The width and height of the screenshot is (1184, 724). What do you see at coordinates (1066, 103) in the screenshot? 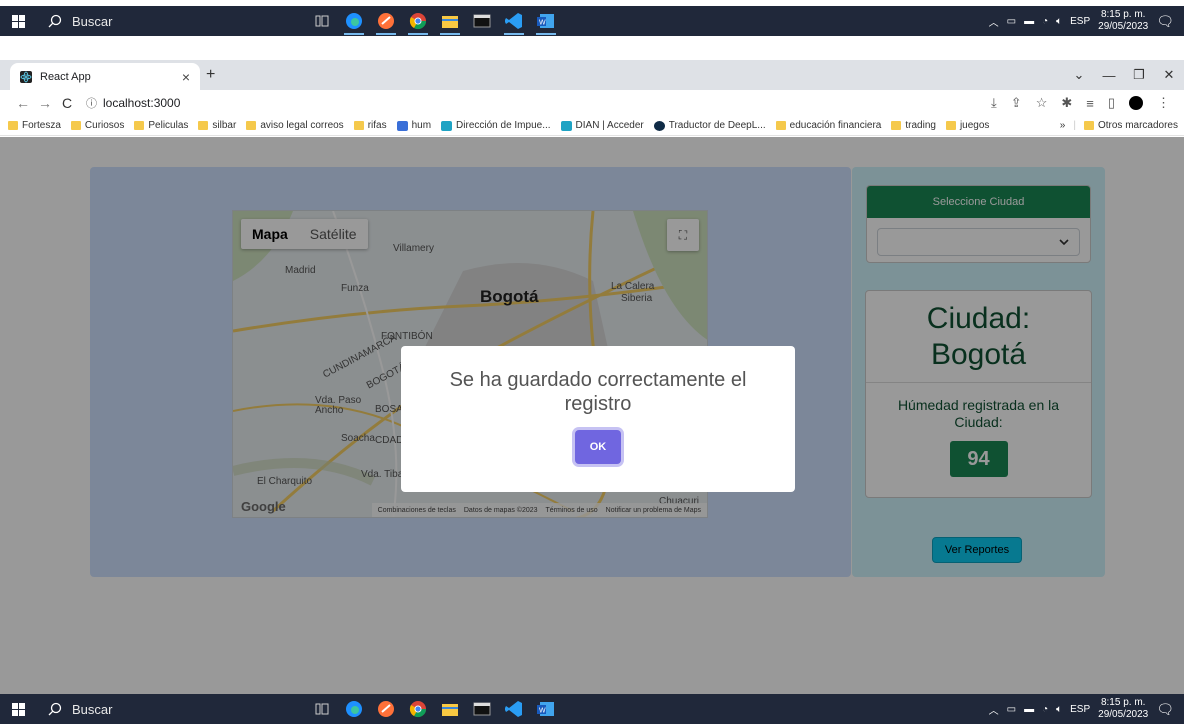
I see `extensions-icon: ✱` at bounding box center [1066, 103].